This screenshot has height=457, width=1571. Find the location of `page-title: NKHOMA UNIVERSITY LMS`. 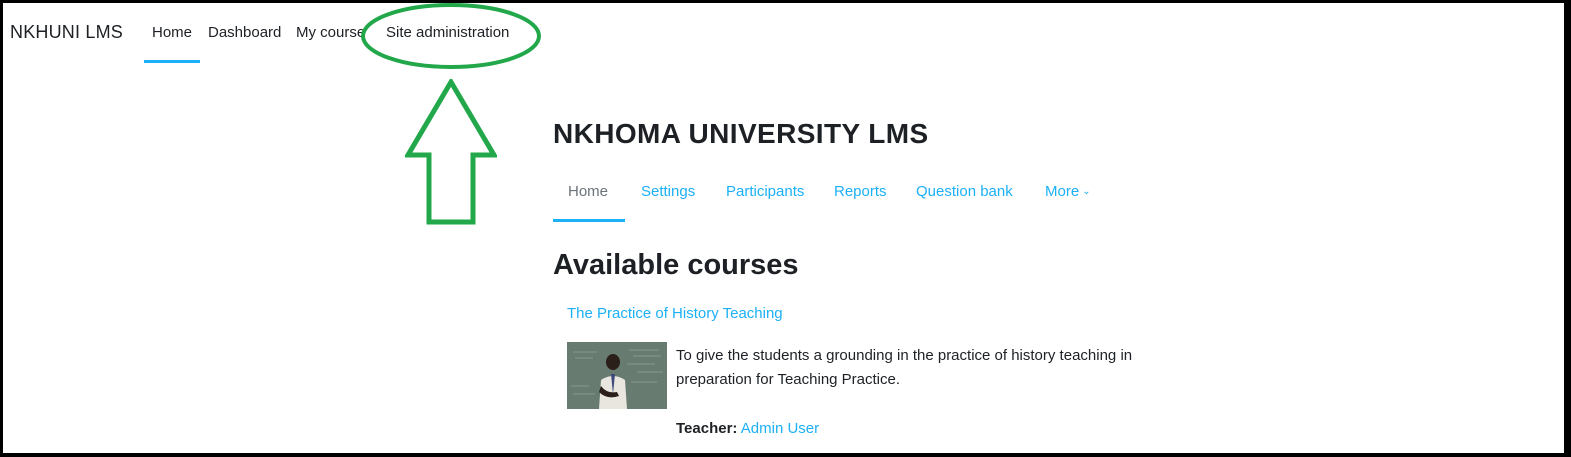

page-title: NKHOMA UNIVERSITY LMS is located at coordinates (741, 133).